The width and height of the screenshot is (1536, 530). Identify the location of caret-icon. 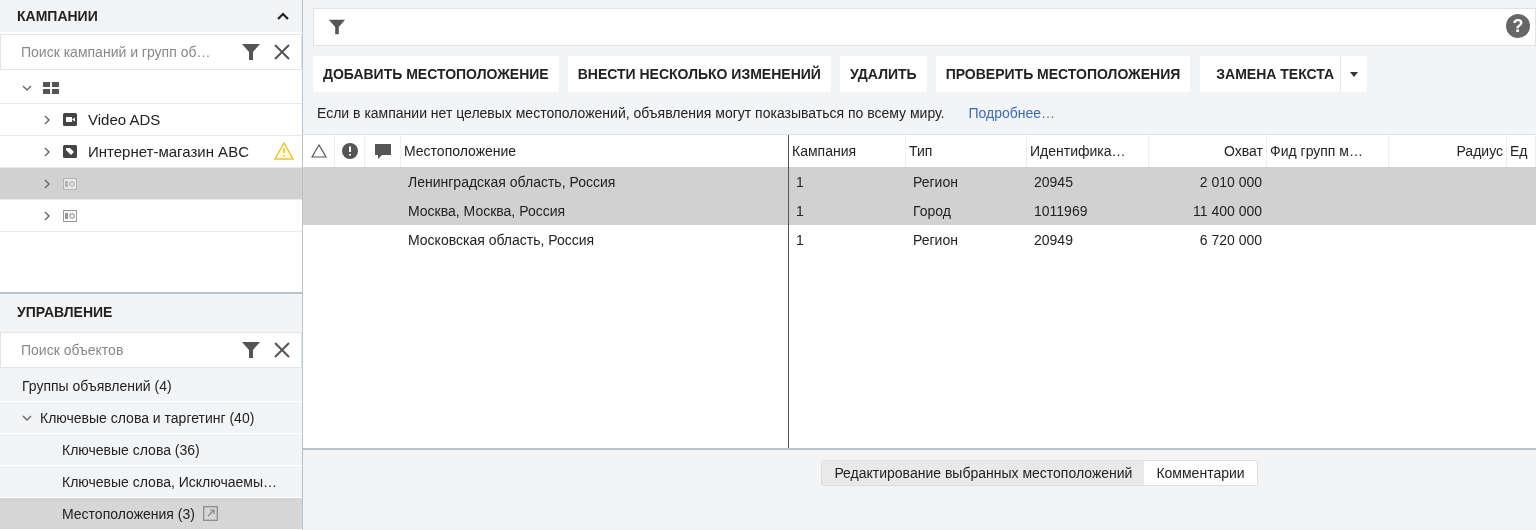
(1354, 74).